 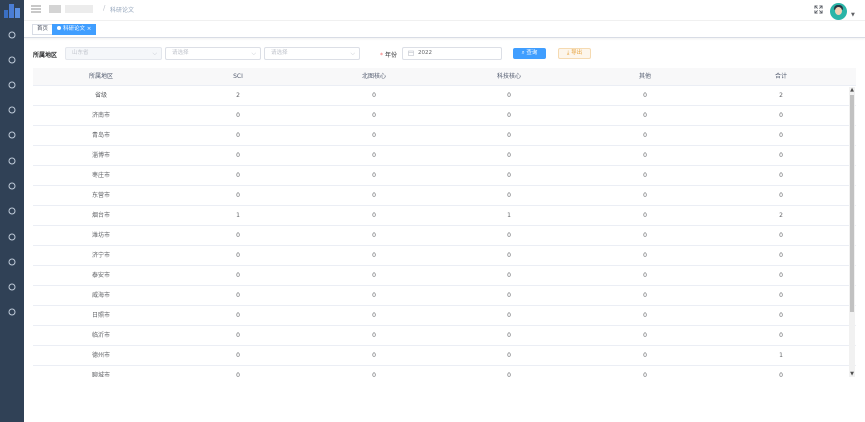 What do you see at coordinates (12, 186) in the screenshot?
I see `shield-icon` at bounding box center [12, 186].